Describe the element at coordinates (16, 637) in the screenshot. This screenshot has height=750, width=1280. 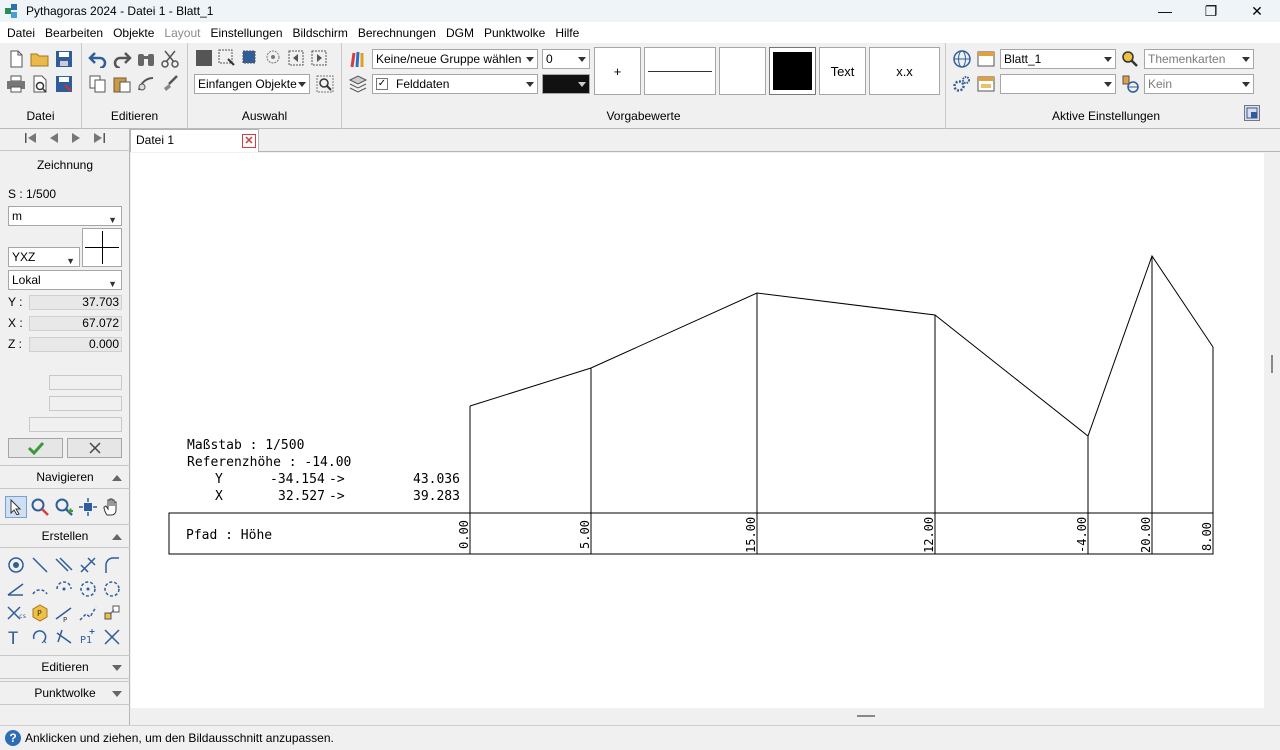
I see `text-tool: T` at that location.